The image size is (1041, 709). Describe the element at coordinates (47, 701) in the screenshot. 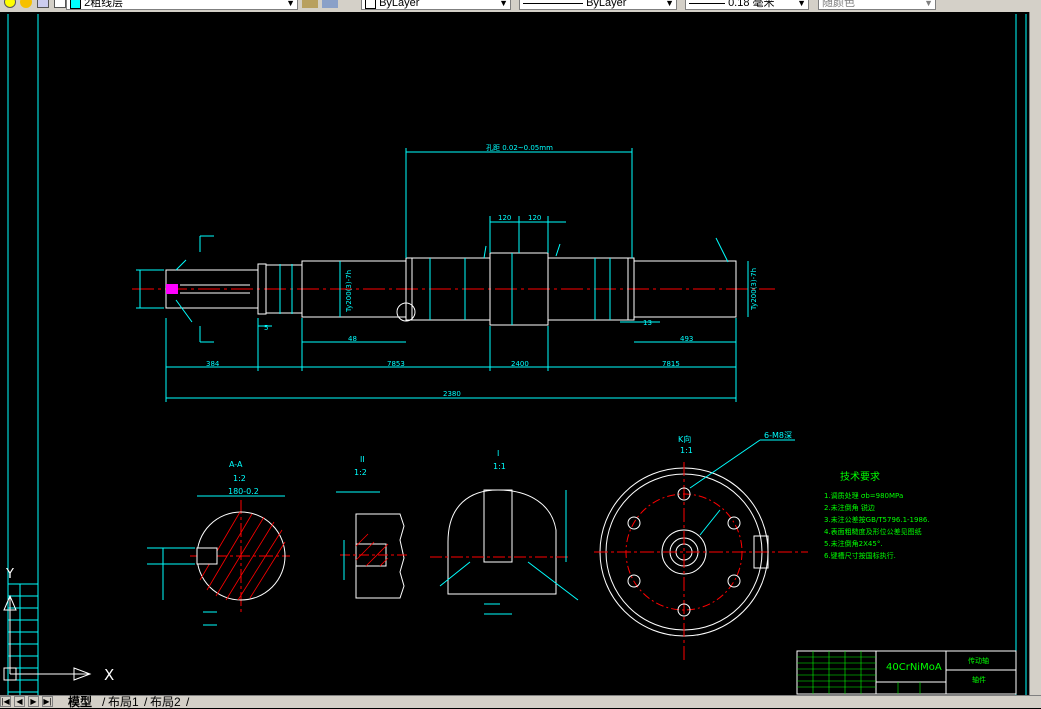

I see `last-tab-button: ▶|` at that location.